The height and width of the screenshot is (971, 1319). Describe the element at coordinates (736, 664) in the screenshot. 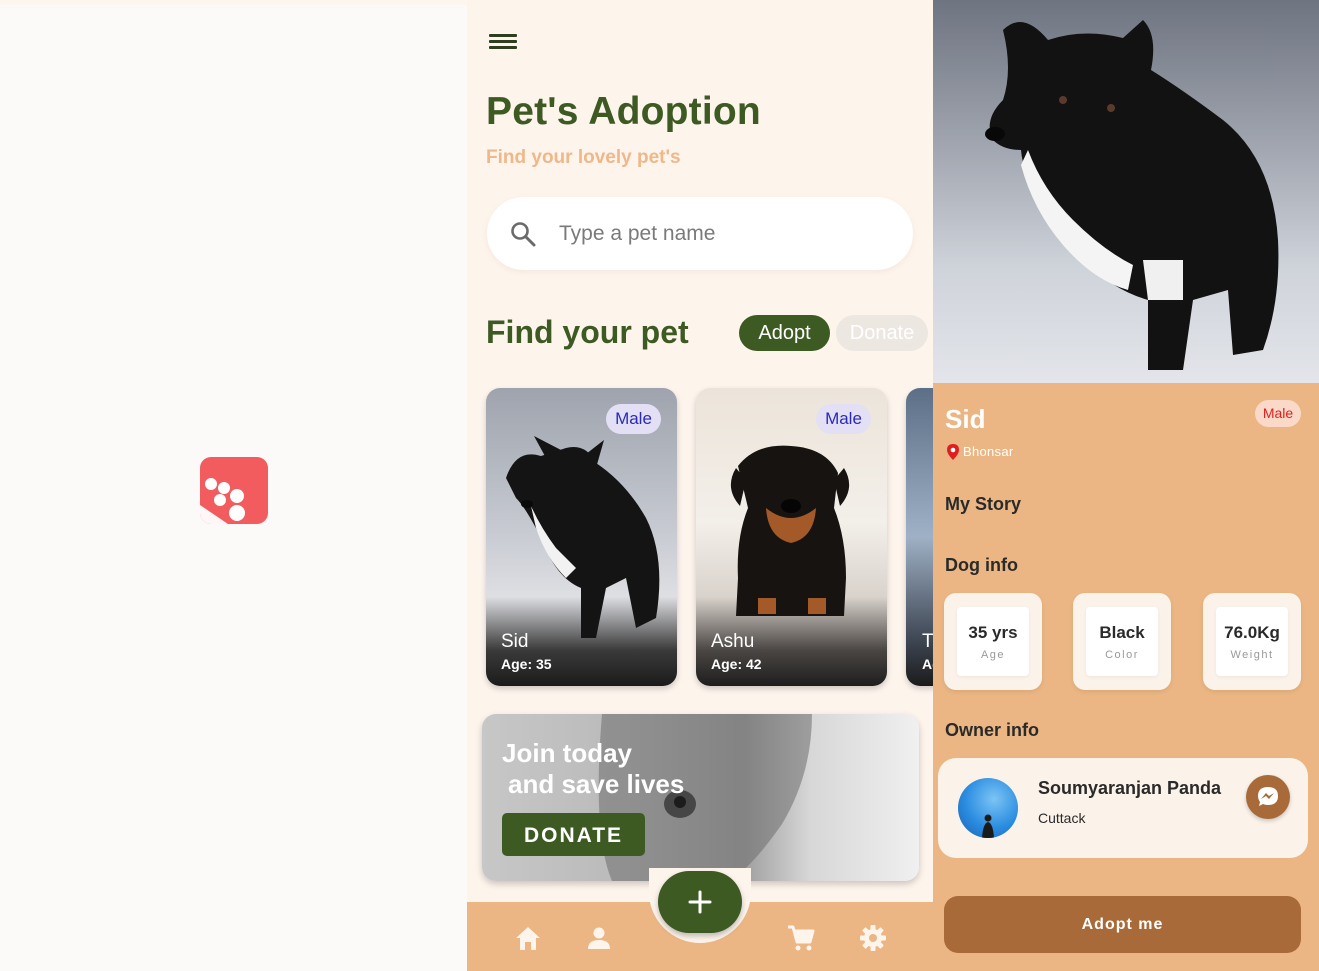

I see `pet-age: Age: 42` at that location.